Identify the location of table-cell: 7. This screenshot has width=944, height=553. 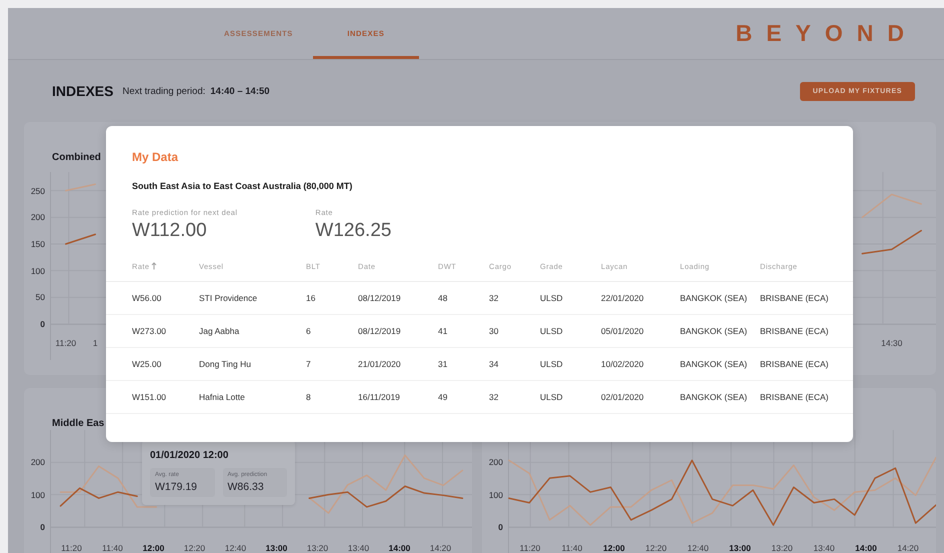
(308, 364).